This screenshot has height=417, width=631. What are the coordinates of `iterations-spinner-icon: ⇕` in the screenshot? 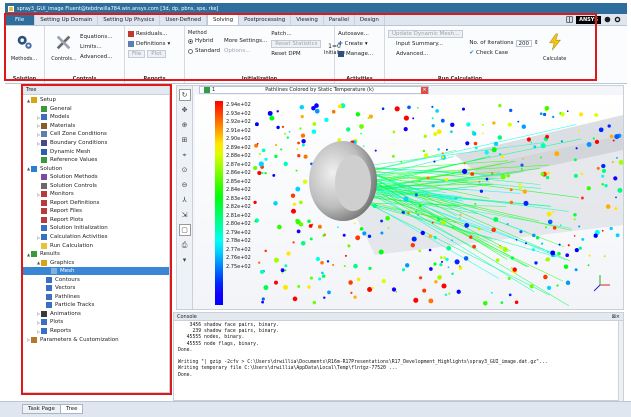 It's located at (536, 43).